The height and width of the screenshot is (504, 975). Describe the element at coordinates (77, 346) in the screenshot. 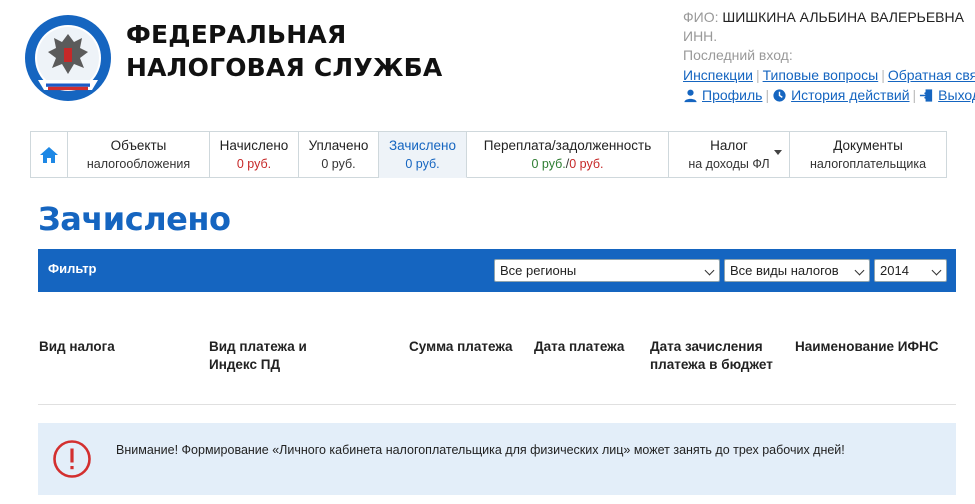

I see `column-tax-type: Вид налога` at that location.